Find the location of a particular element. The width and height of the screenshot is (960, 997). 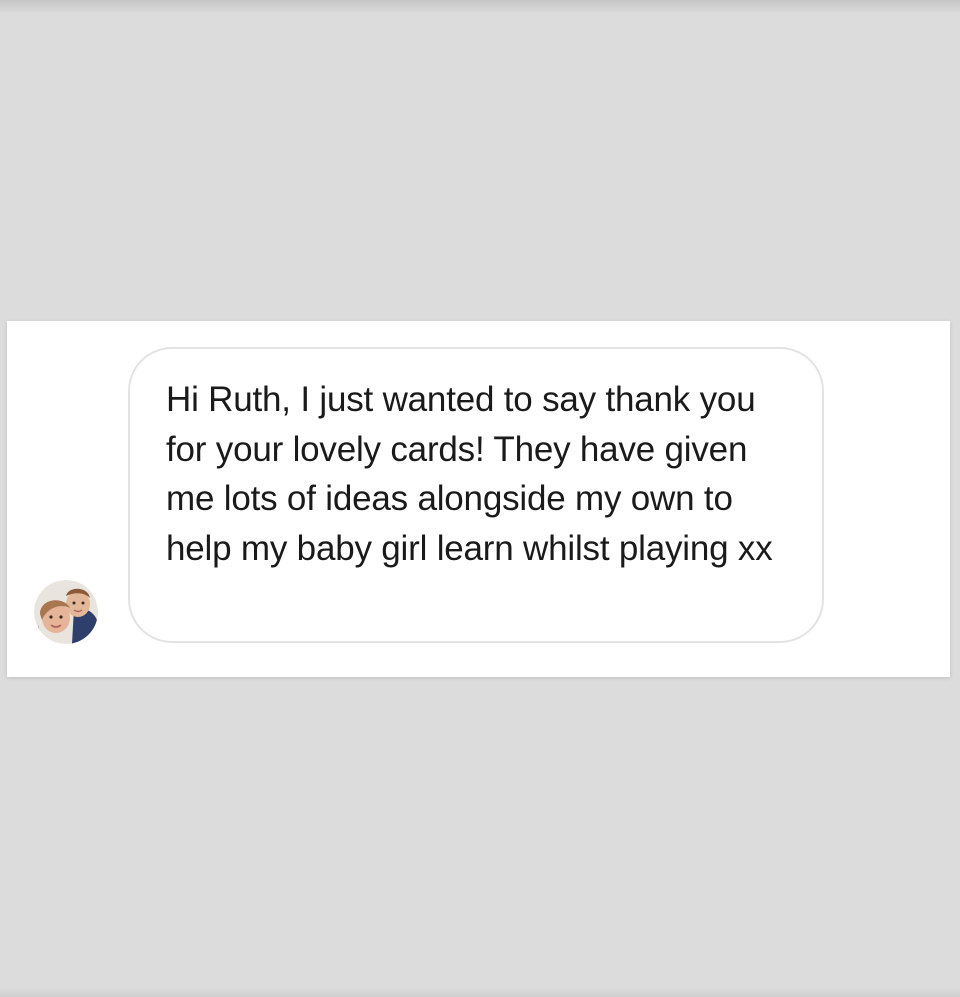

profile-photo-avatar-icon is located at coordinates (66, 612).